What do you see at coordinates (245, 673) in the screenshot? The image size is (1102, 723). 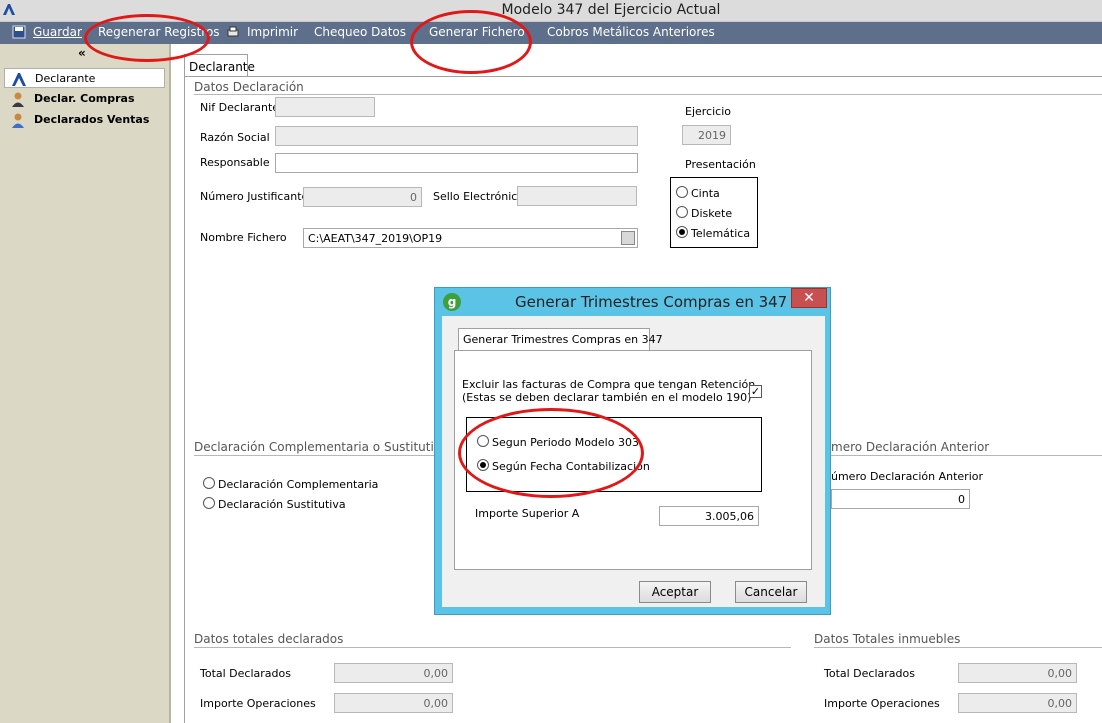 I see `total-declarados-label: Total Declarados` at bounding box center [245, 673].